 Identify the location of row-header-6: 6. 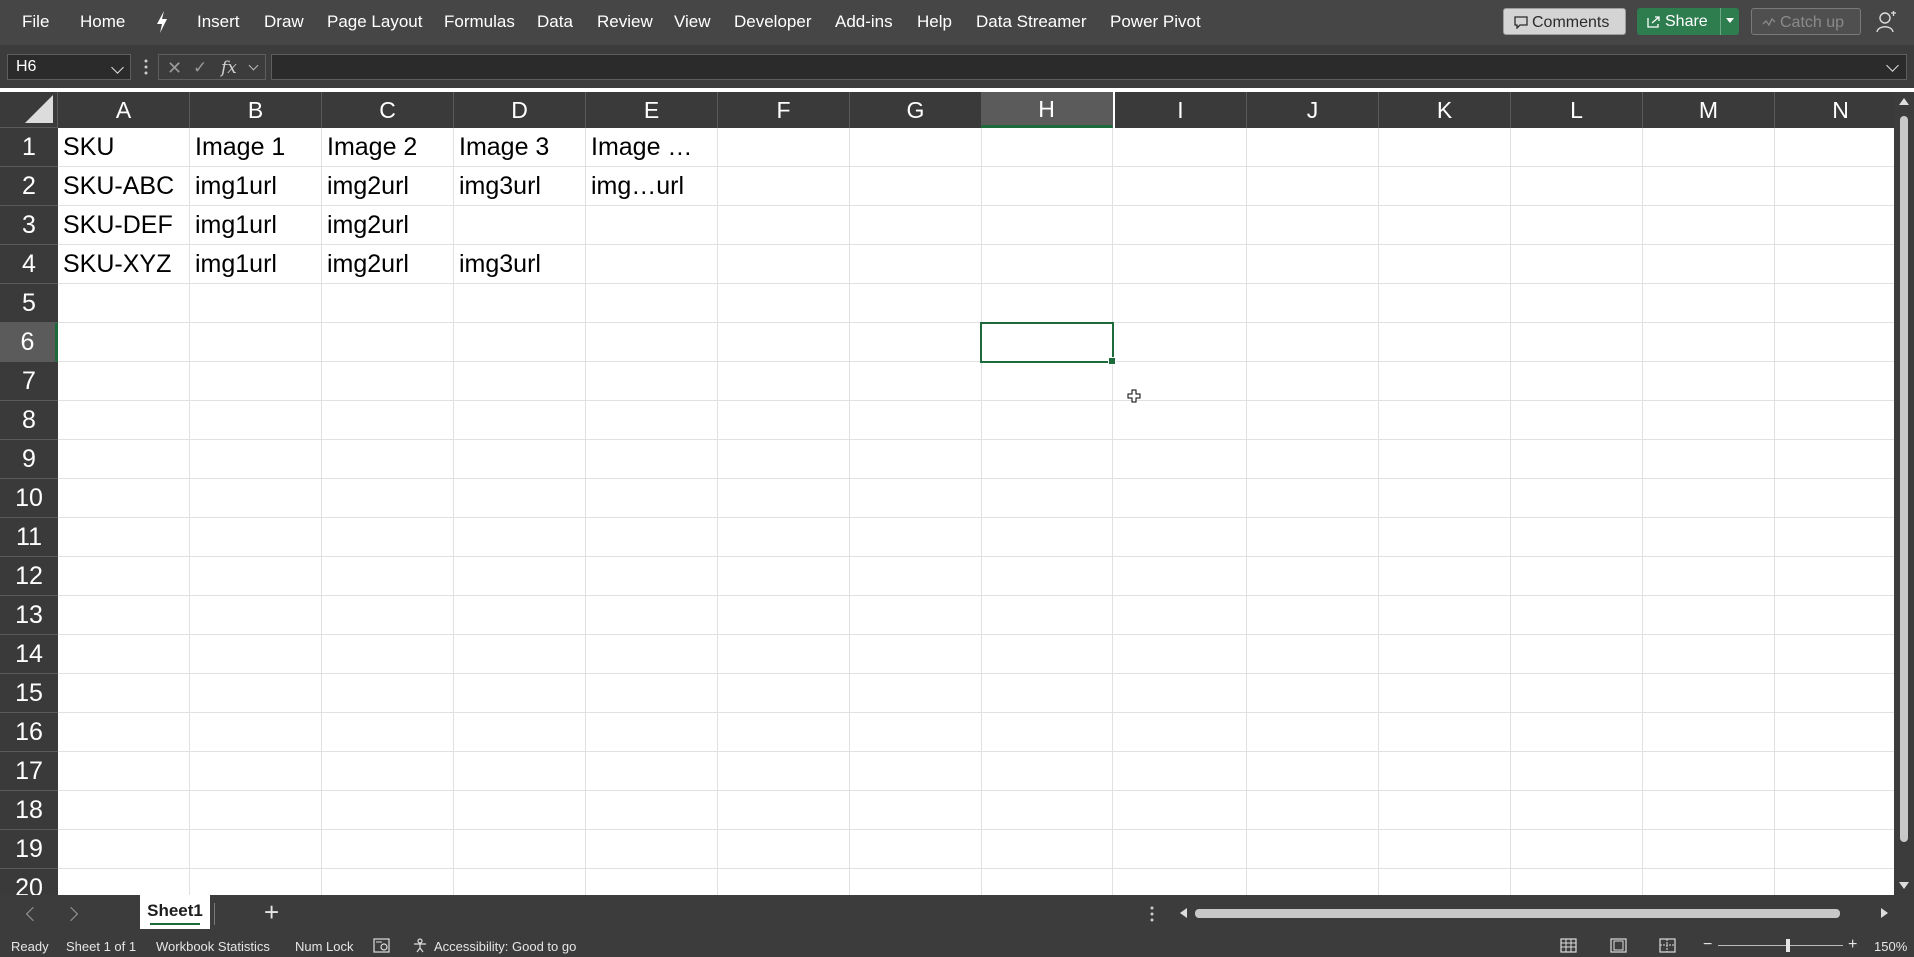
(29, 342).